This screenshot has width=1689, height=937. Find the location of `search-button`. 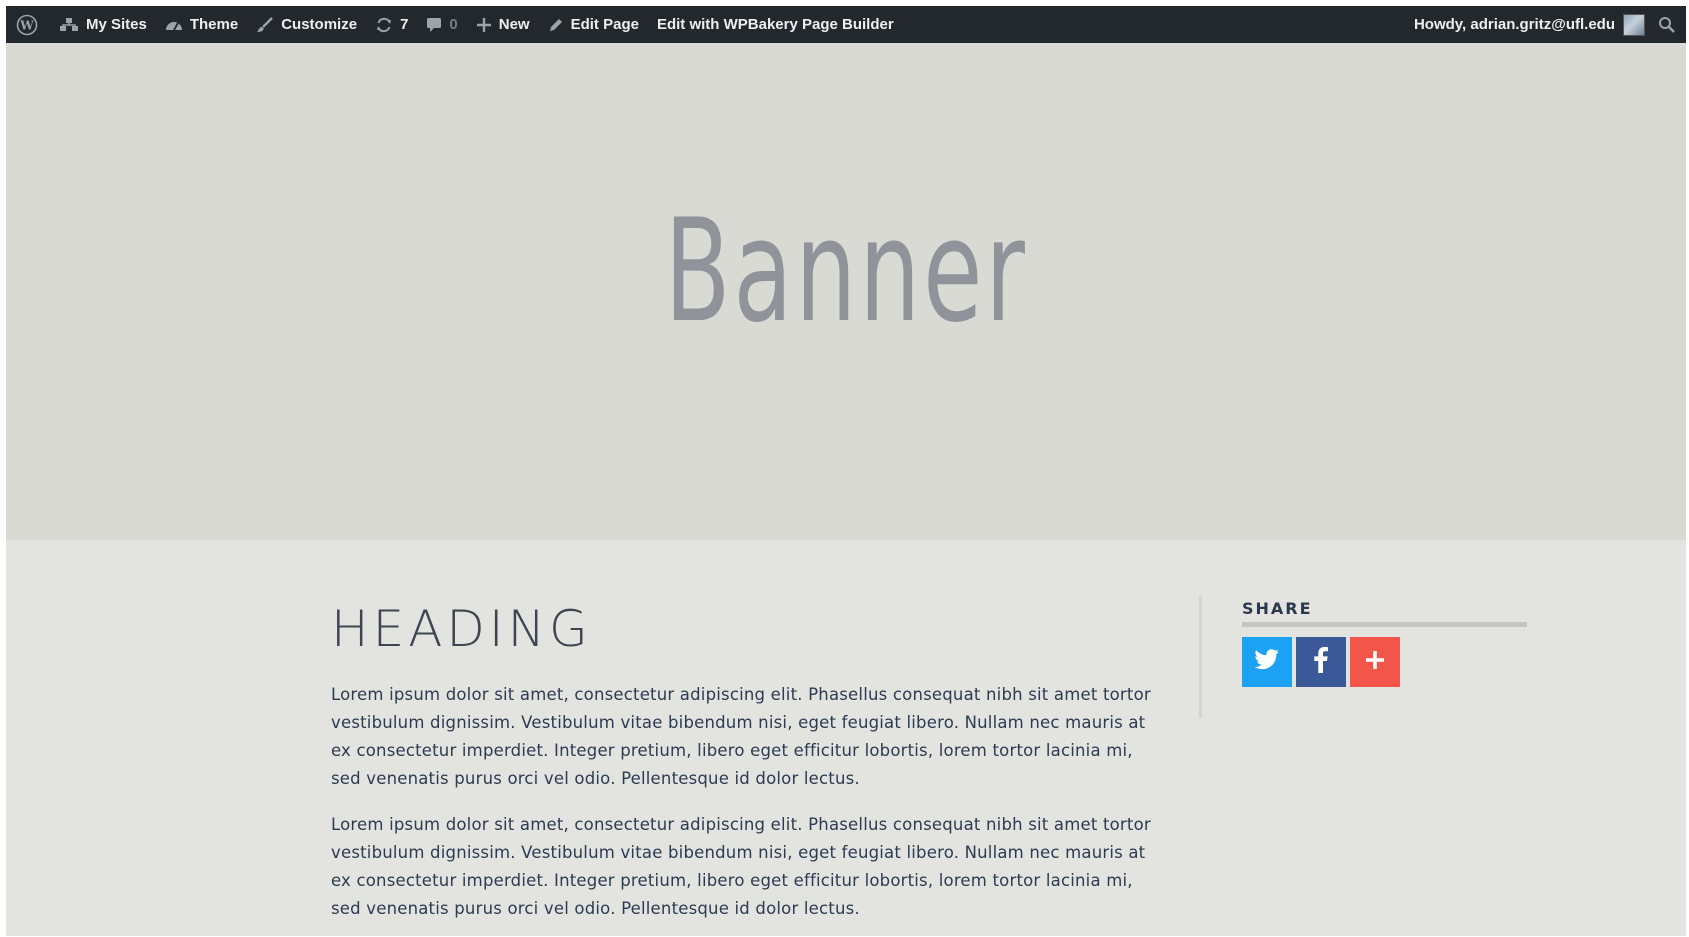

search-button is located at coordinates (1663, 24).